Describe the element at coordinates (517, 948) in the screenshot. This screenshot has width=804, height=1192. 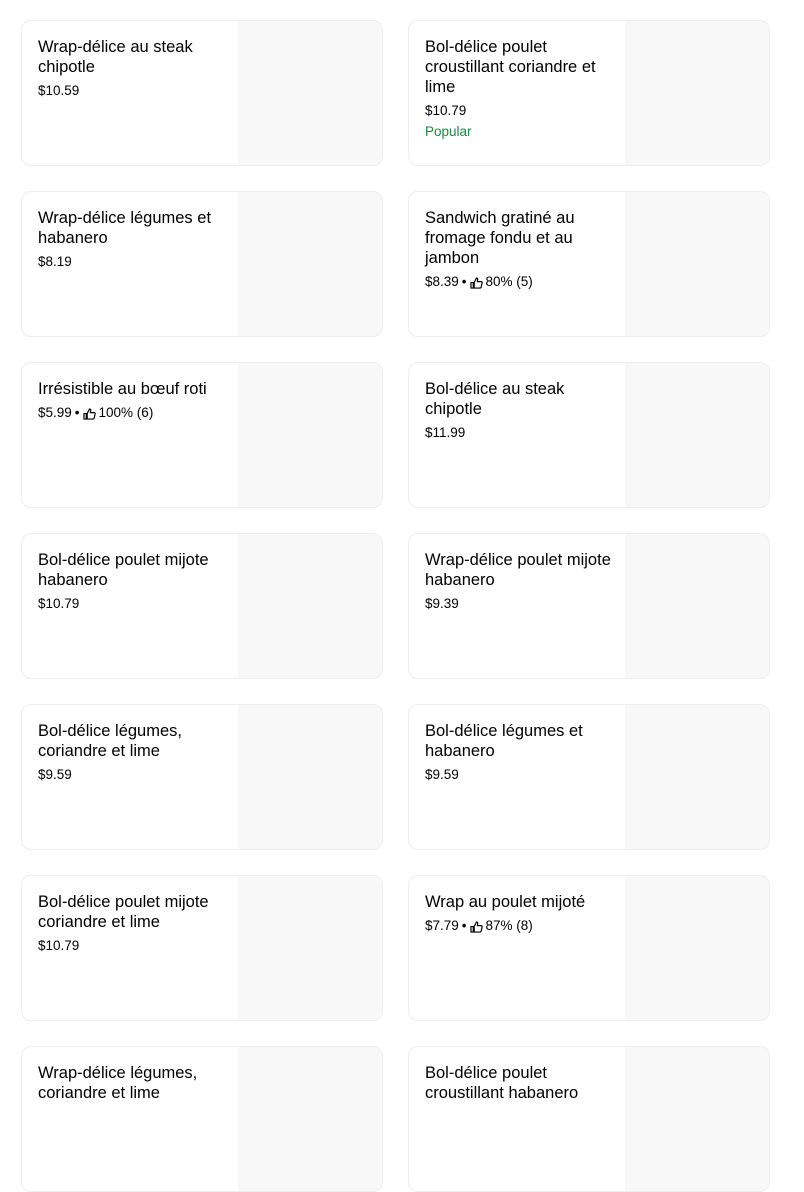
I see `menu-item-info: Wrap au poulet mijoté $7.79 • 87% (8)` at that location.